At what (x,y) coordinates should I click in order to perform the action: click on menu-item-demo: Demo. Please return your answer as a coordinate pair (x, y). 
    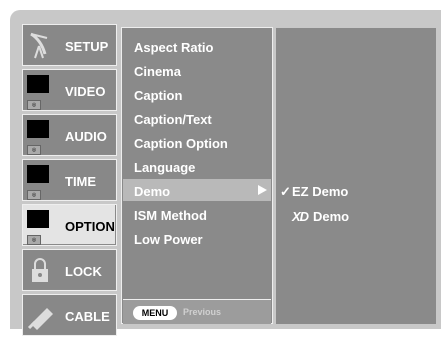
    Looking at the image, I should click on (152, 191).